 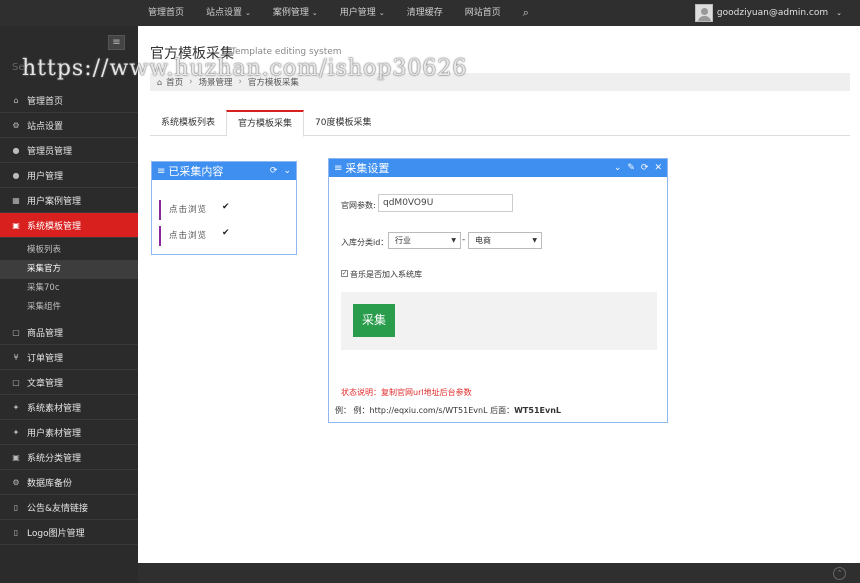 What do you see at coordinates (69, 457) in the screenshot?
I see `sidebar-item-system-category-management: ▣ 系统分类管理` at bounding box center [69, 457].